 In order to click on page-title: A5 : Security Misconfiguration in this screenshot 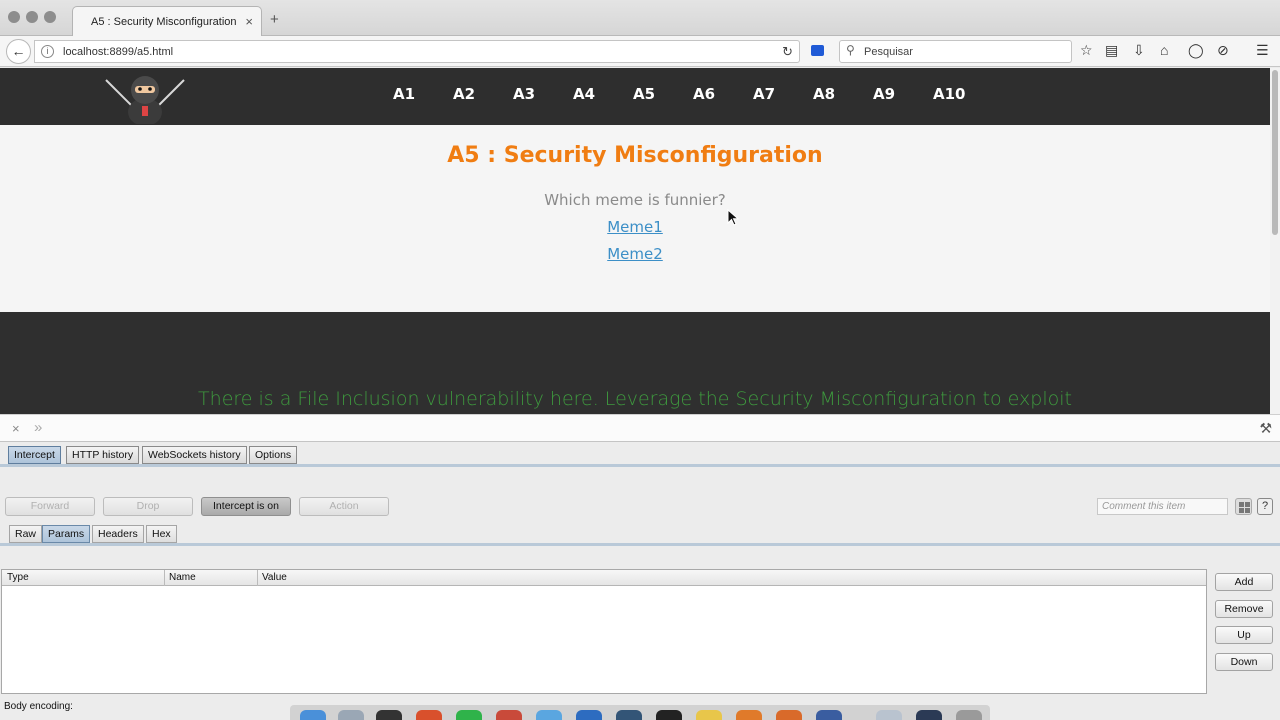, I will do `click(635, 155)`.